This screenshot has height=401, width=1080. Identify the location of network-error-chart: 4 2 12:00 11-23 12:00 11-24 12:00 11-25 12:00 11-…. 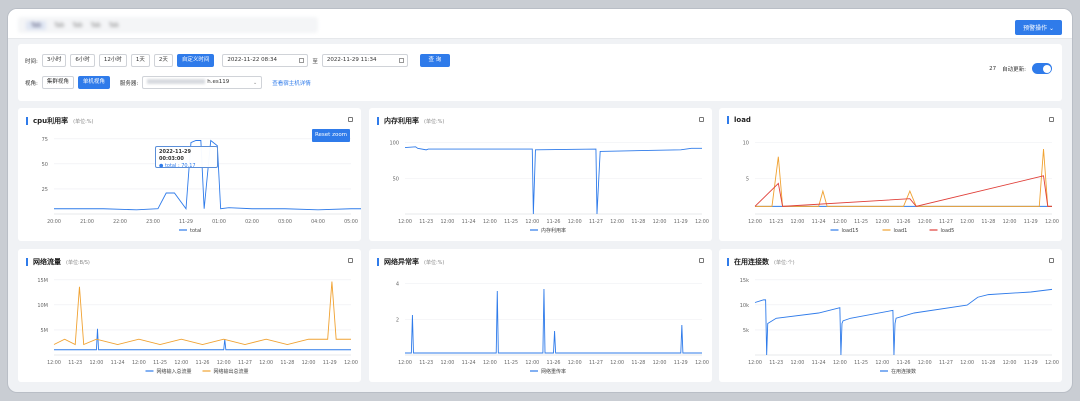
(540, 315).